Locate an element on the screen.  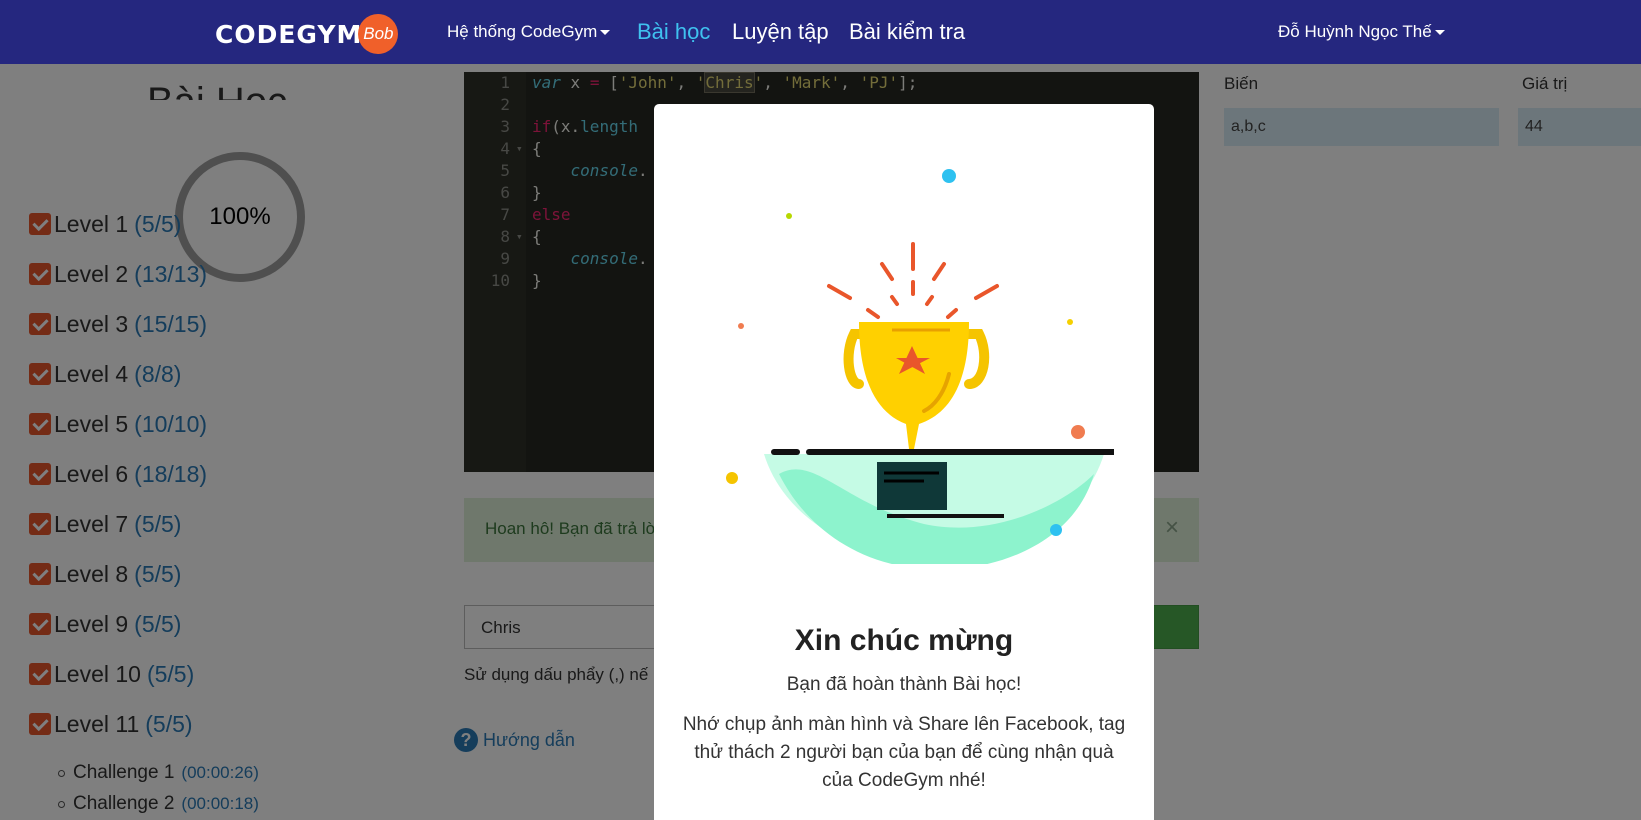
codegym-logo: CODEGYM Bob is located at coordinates (307, 34).